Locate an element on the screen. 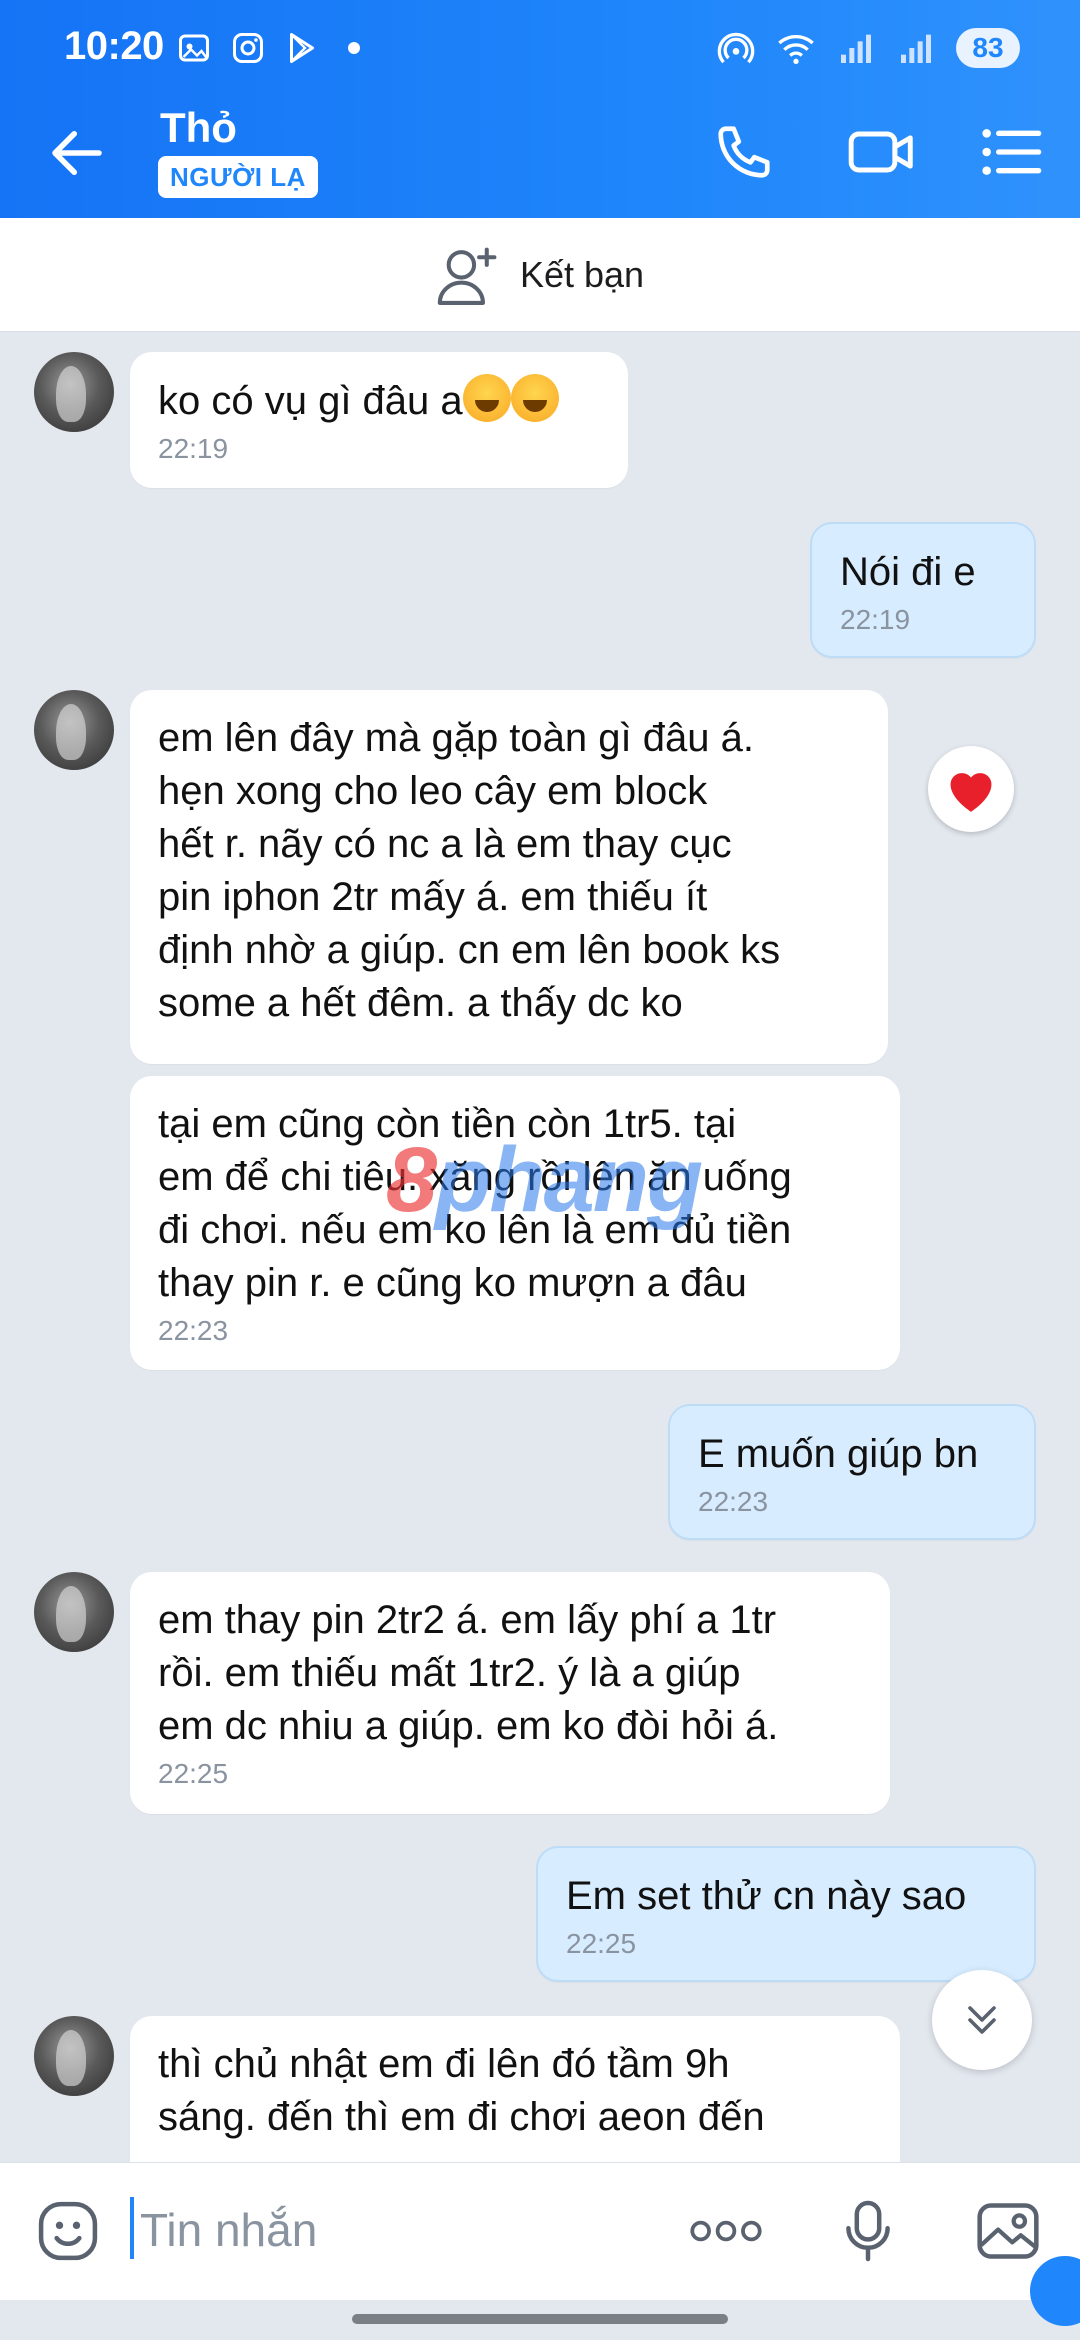  scroll-to-bottom-button is located at coordinates (982, 2020).